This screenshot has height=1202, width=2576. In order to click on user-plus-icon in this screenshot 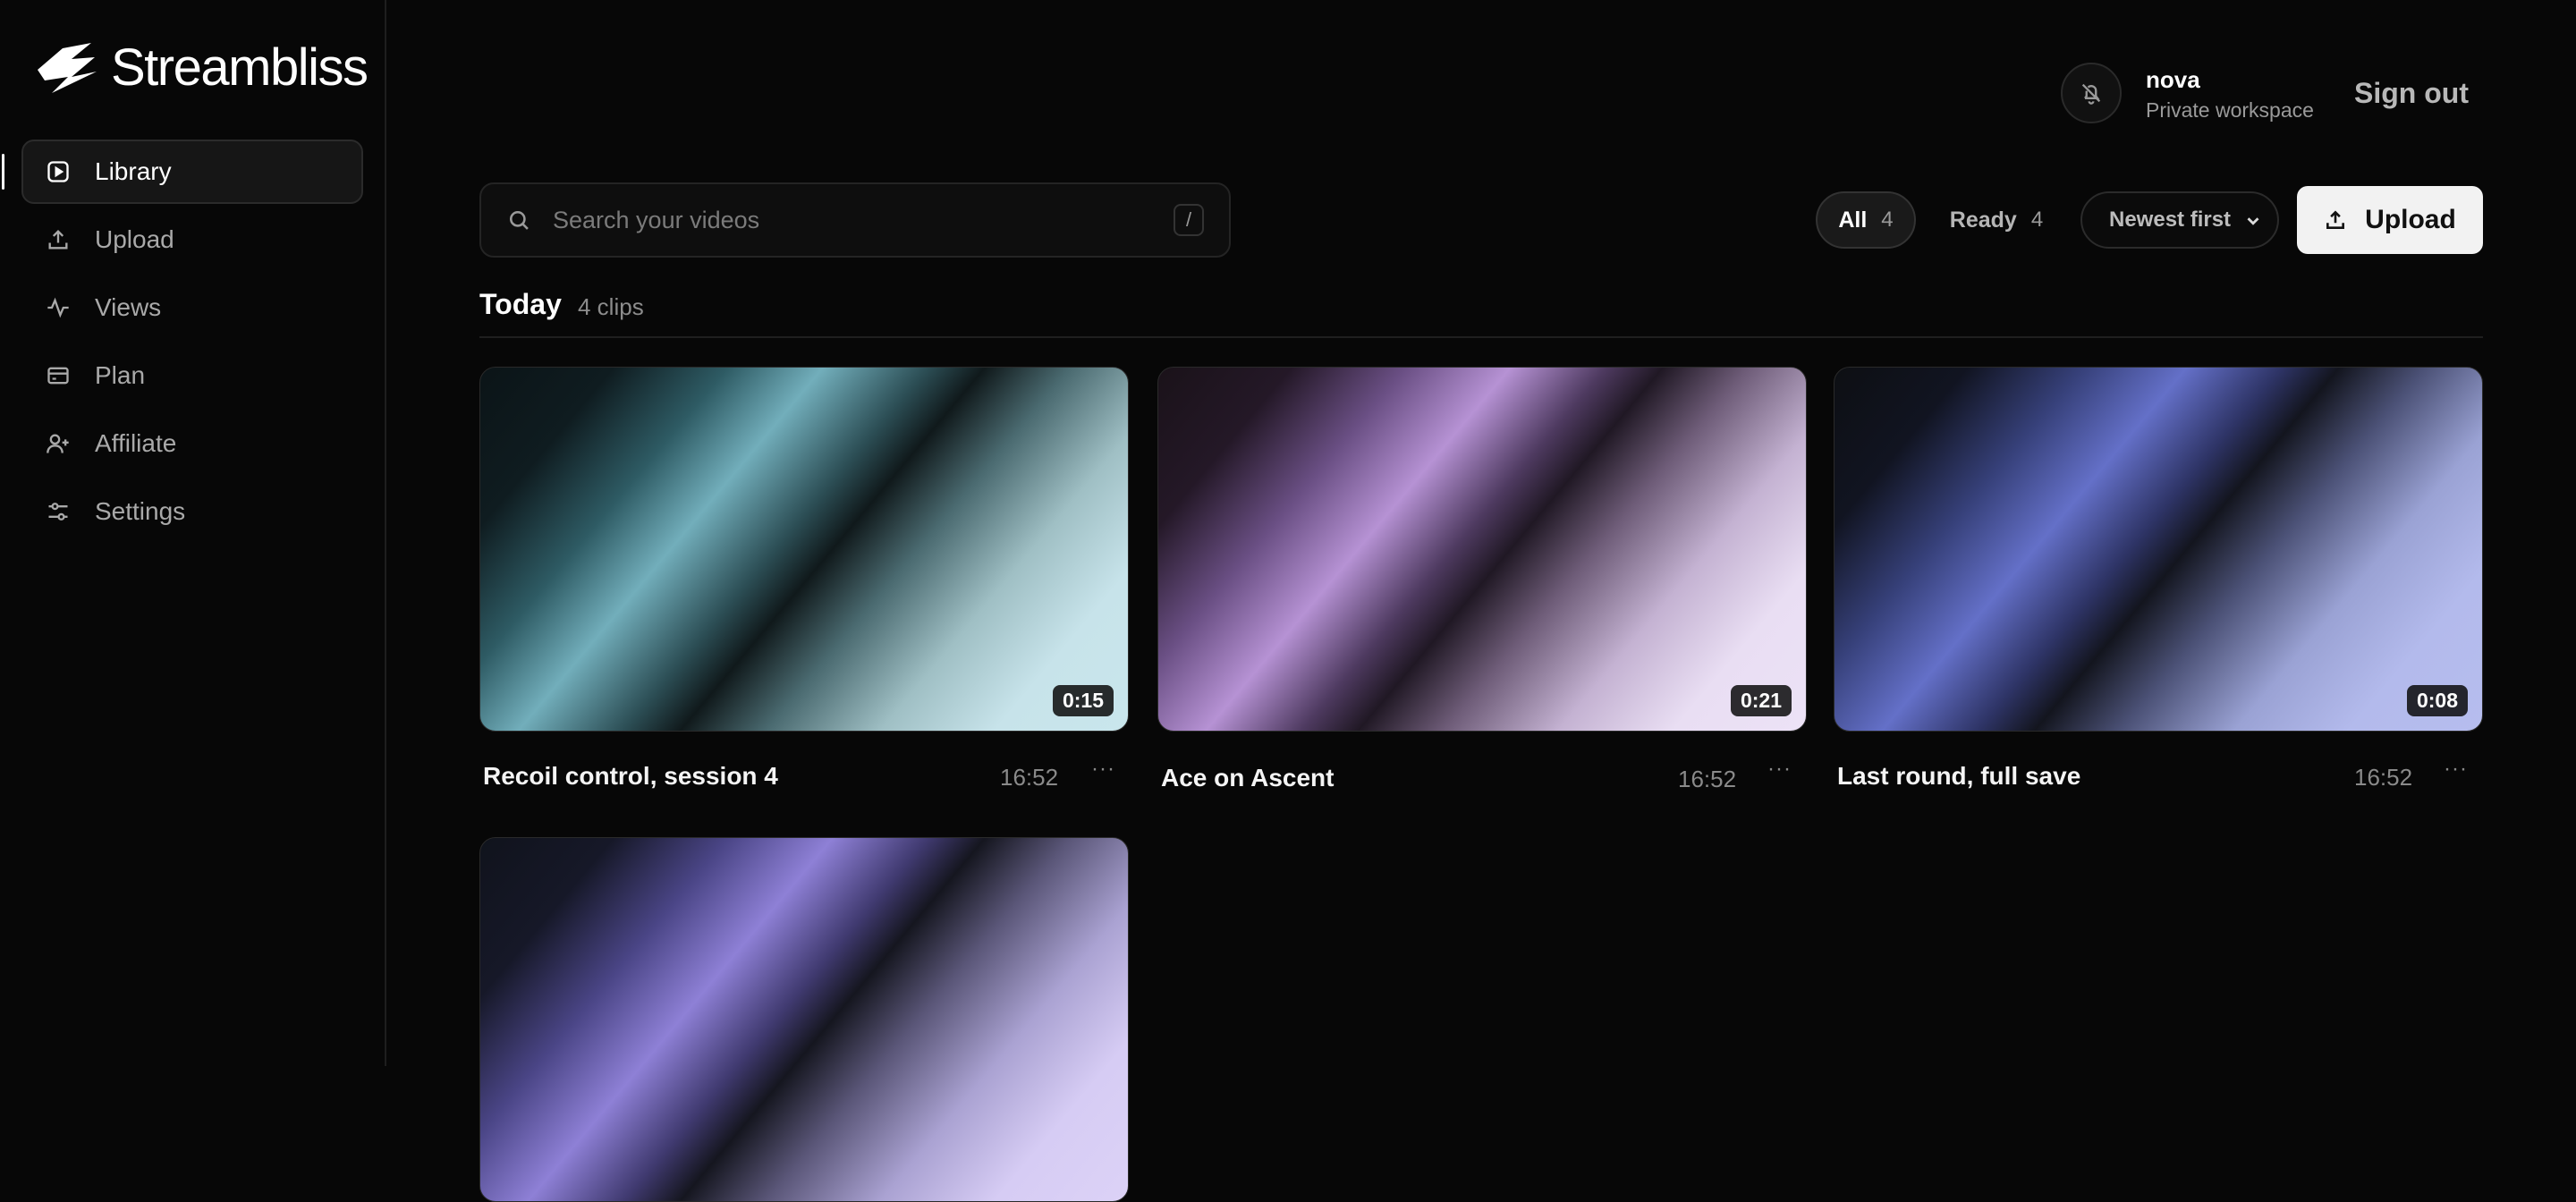, I will do `click(58, 443)`.